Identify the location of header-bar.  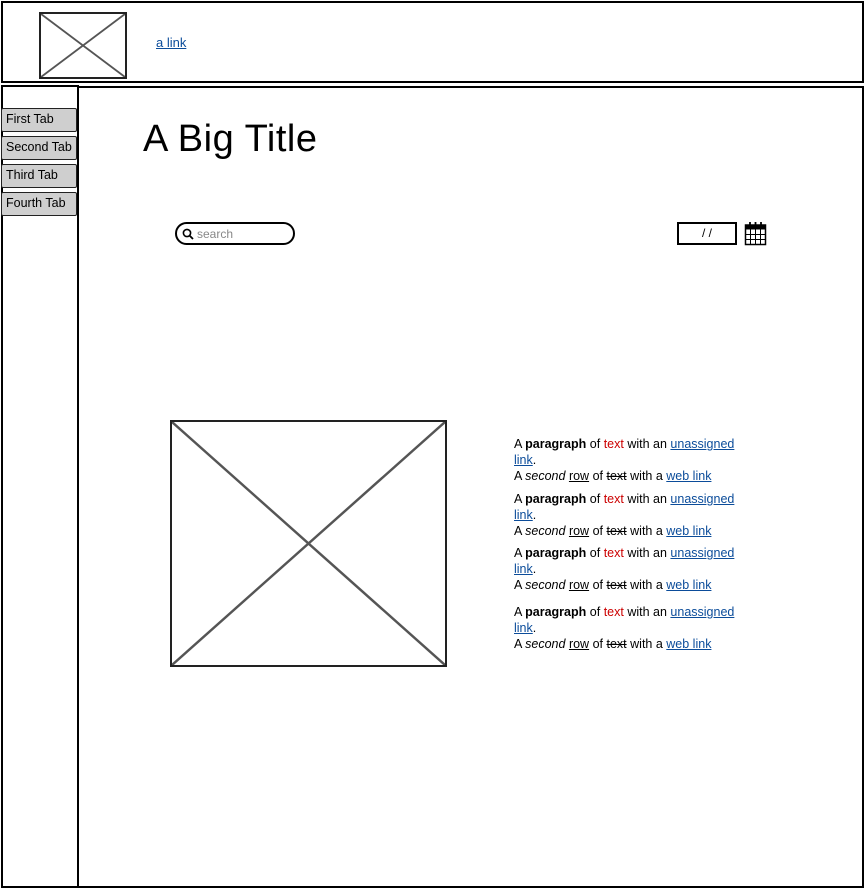
(432, 42).